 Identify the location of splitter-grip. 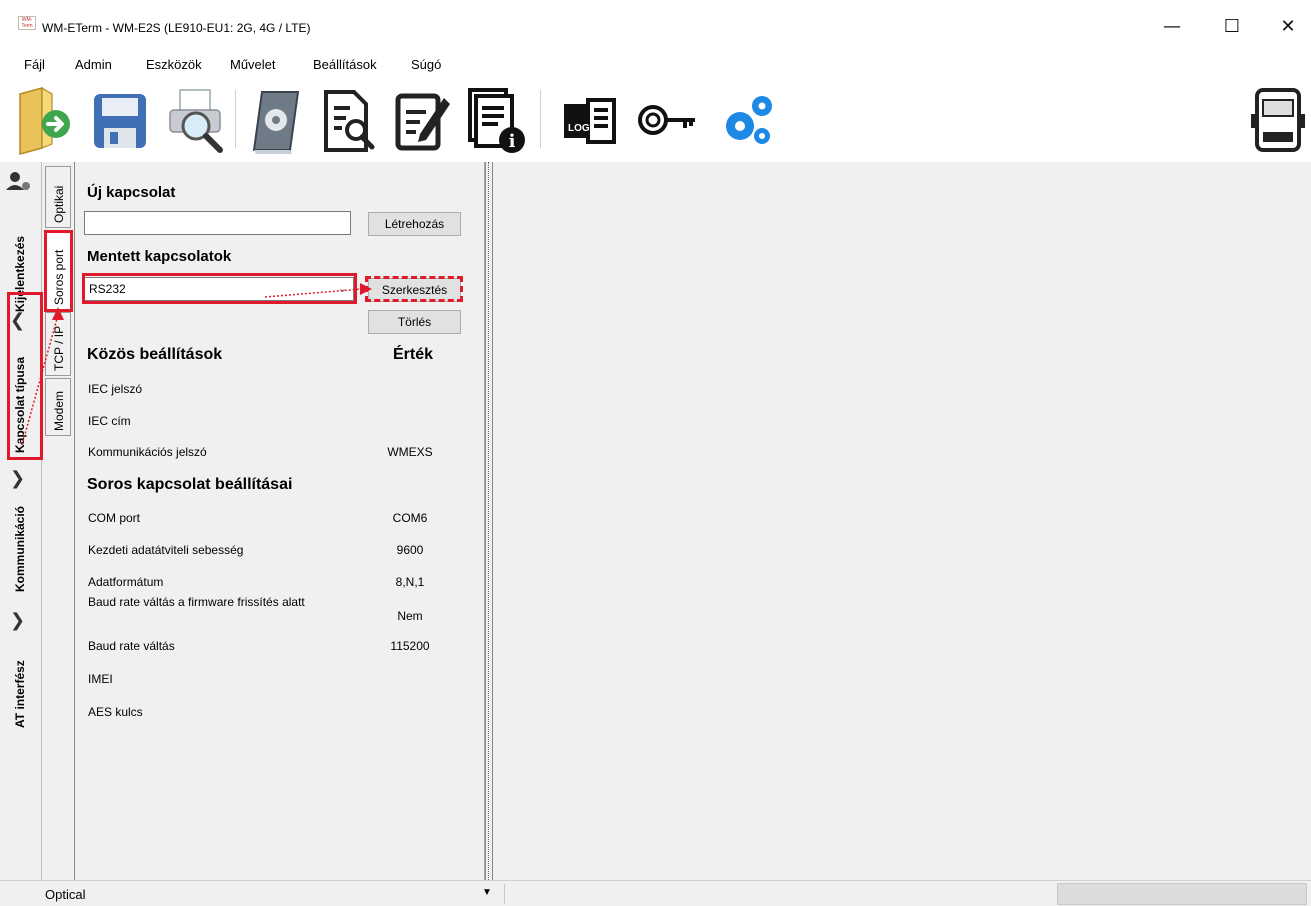
(489, 521).